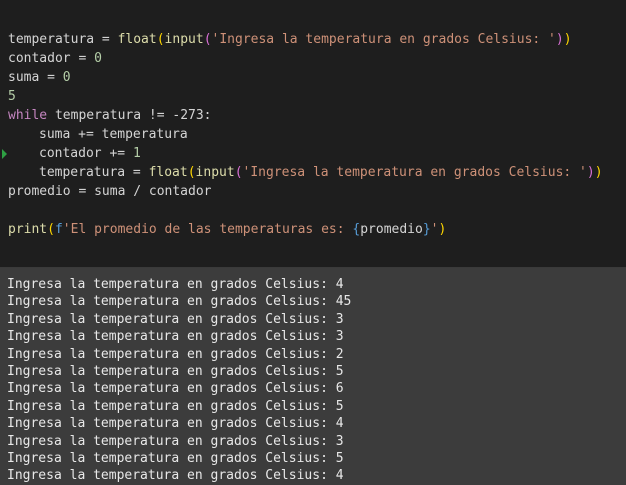  I want to click on code-line-4: 5, so click(316, 96).